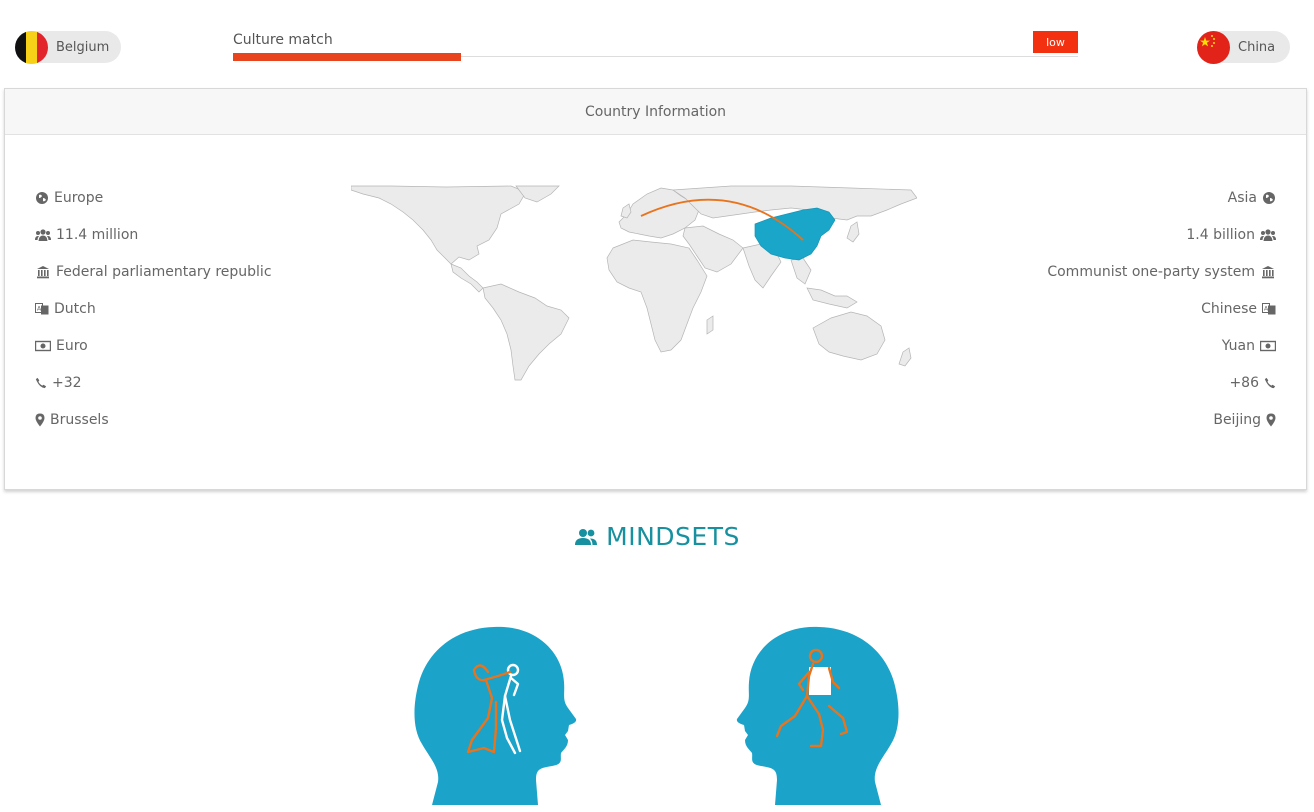 This screenshot has height=812, width=1314. I want to click on fact-dial-code: +86, so click(1161, 382).